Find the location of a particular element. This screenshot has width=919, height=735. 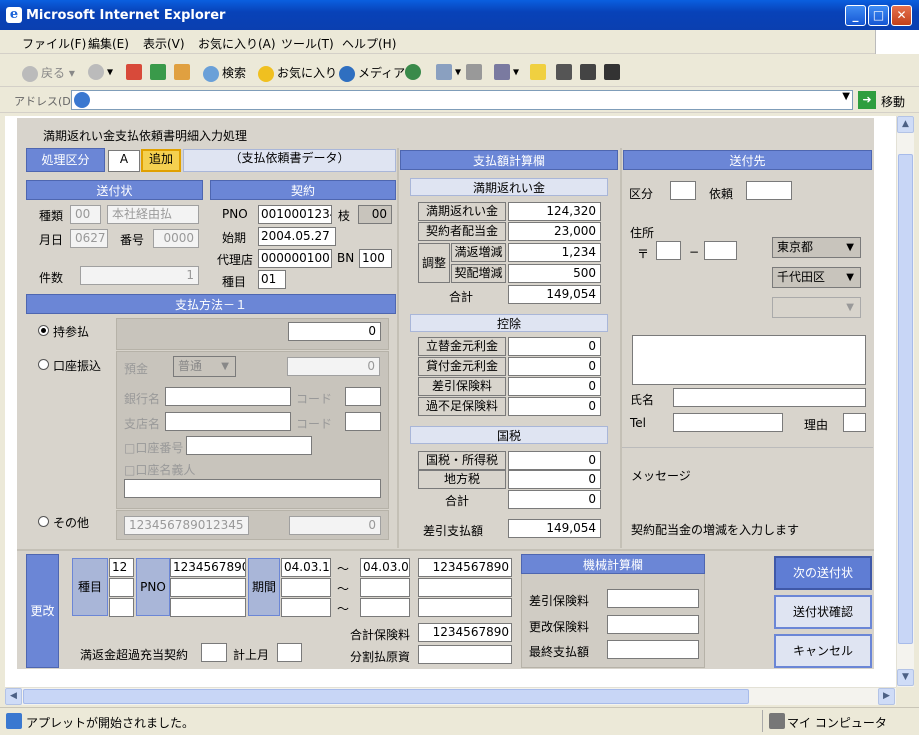

menu-favorites: お気に入り(A) is located at coordinates (237, 43).